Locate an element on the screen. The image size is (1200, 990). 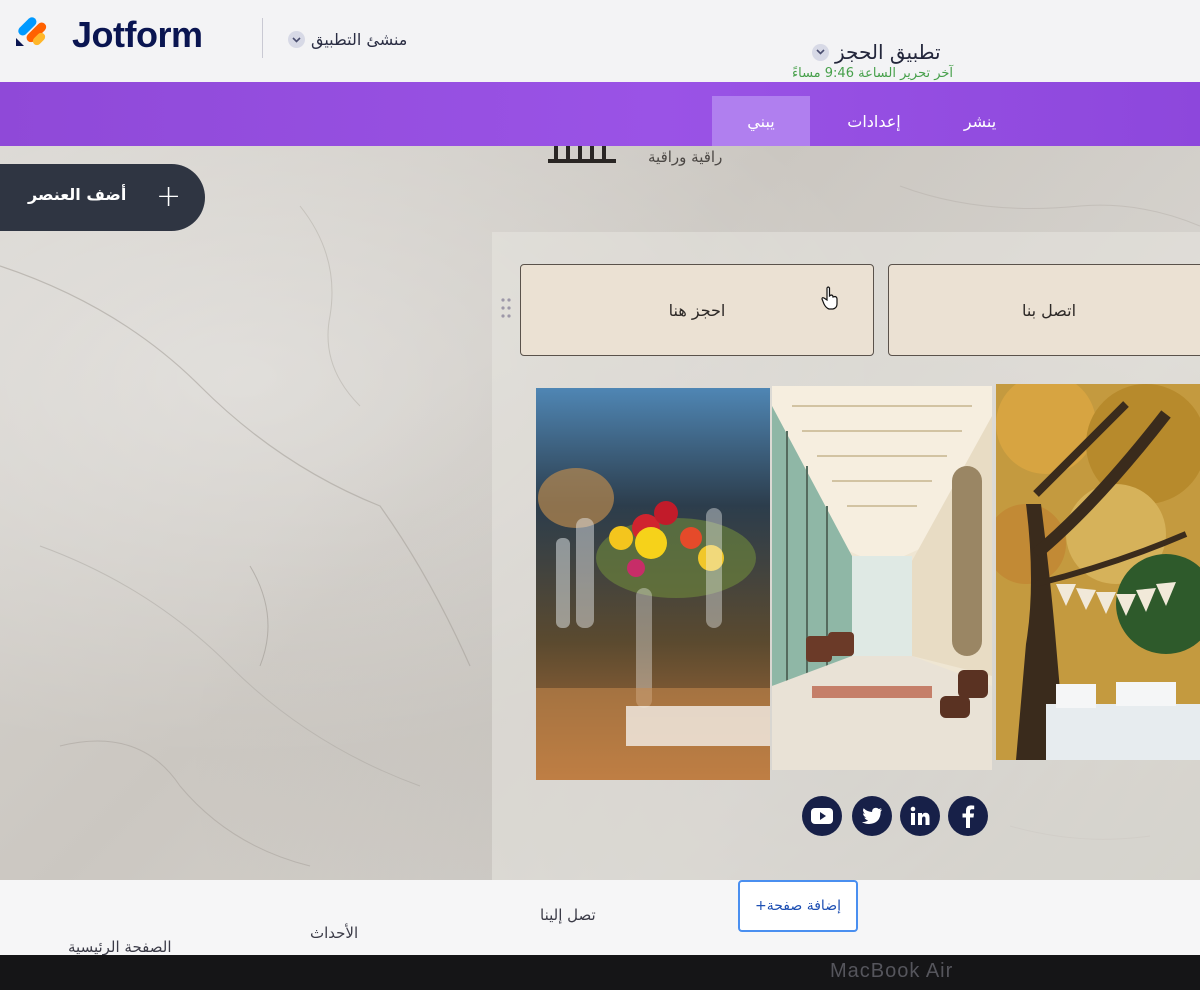
linkedin-icon is located at coordinates (920, 816).